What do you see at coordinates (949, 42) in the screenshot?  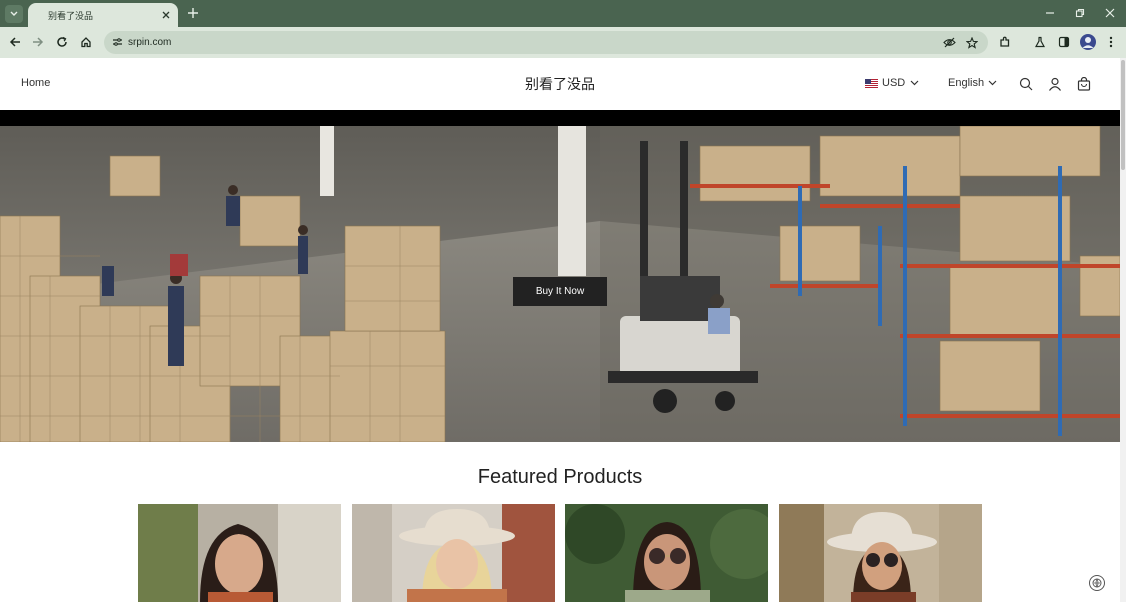 I see `eye-off-icon` at bounding box center [949, 42].